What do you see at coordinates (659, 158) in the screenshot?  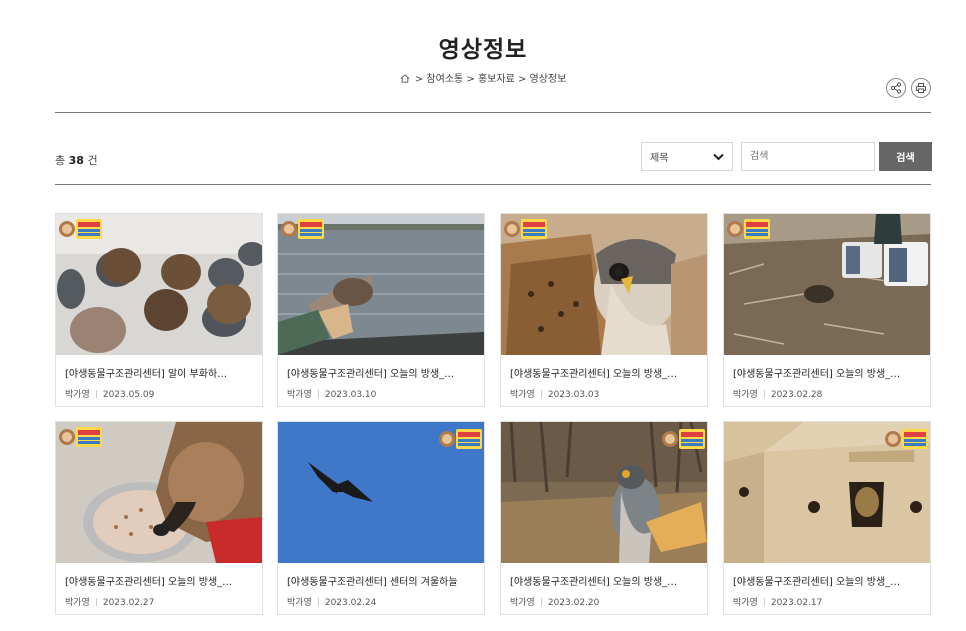 I see `select-value: 제목` at bounding box center [659, 158].